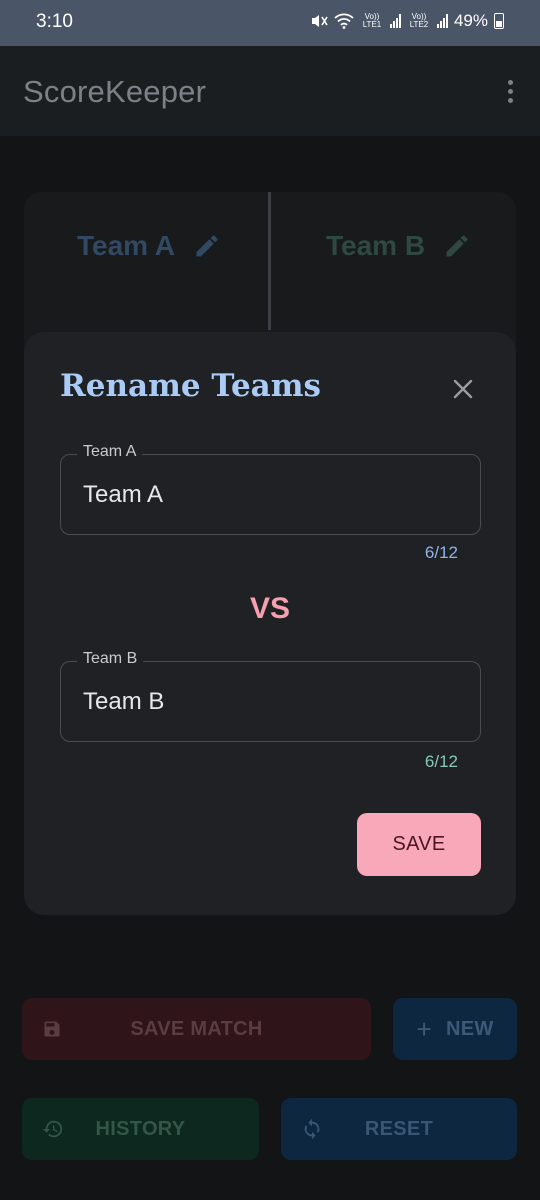 Image resolution: width=540 pixels, height=1200 pixels. I want to click on team-b-field: Team B, so click(270, 696).